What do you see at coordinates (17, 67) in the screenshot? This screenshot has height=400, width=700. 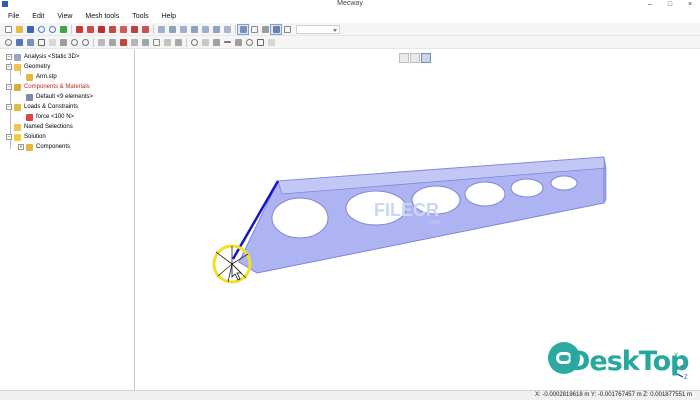 I see `folder-icon` at bounding box center [17, 67].